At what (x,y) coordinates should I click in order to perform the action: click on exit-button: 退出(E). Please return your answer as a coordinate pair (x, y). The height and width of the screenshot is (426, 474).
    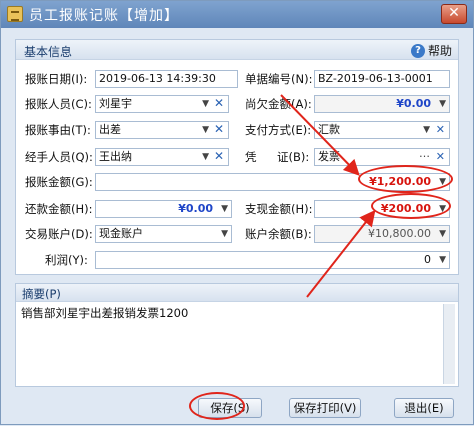
    Looking at the image, I should click on (424, 408).